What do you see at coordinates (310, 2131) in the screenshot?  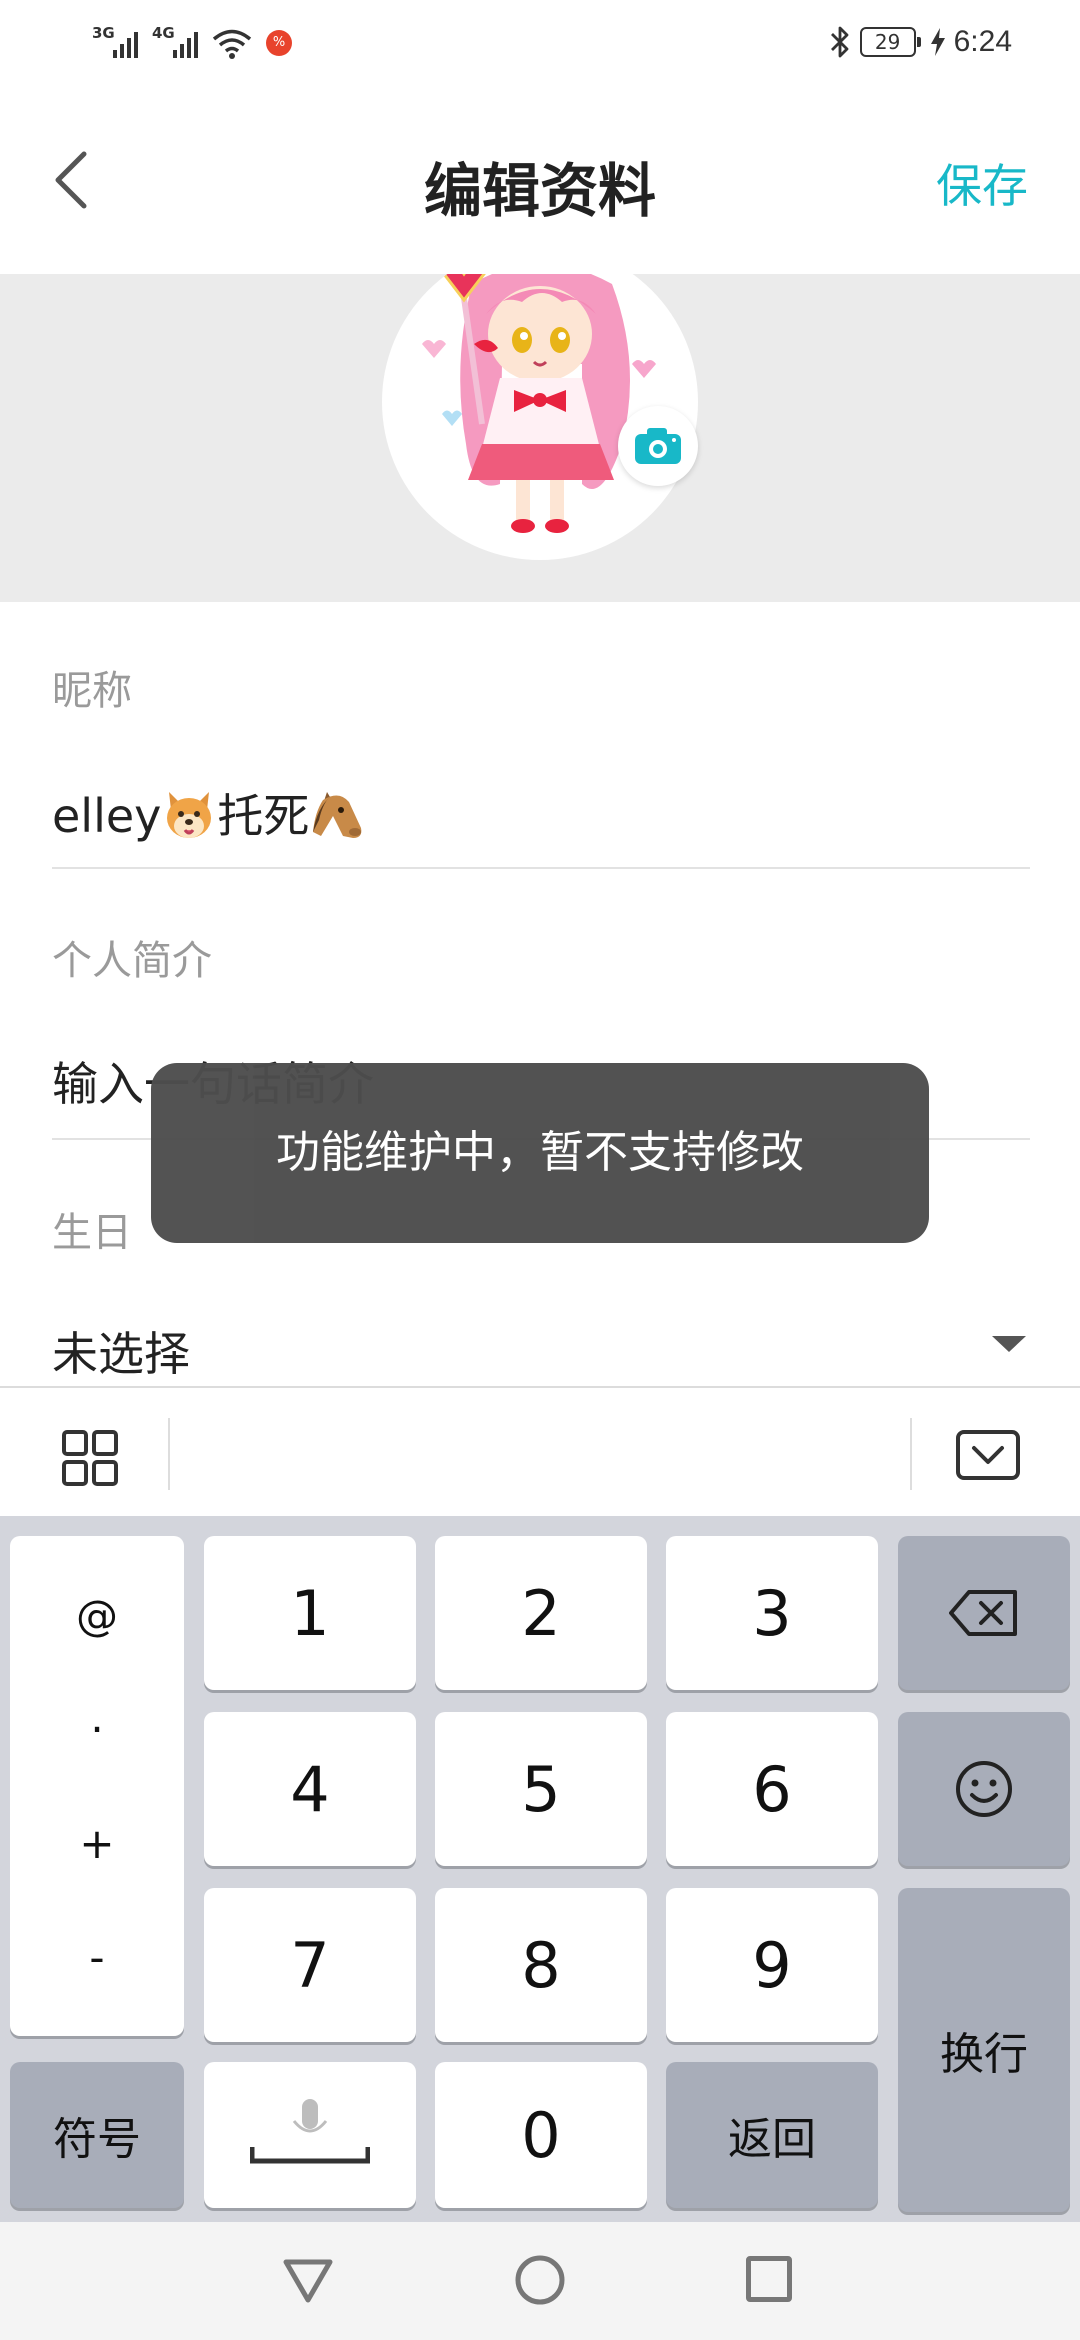 I see `microphone-icon` at bounding box center [310, 2131].